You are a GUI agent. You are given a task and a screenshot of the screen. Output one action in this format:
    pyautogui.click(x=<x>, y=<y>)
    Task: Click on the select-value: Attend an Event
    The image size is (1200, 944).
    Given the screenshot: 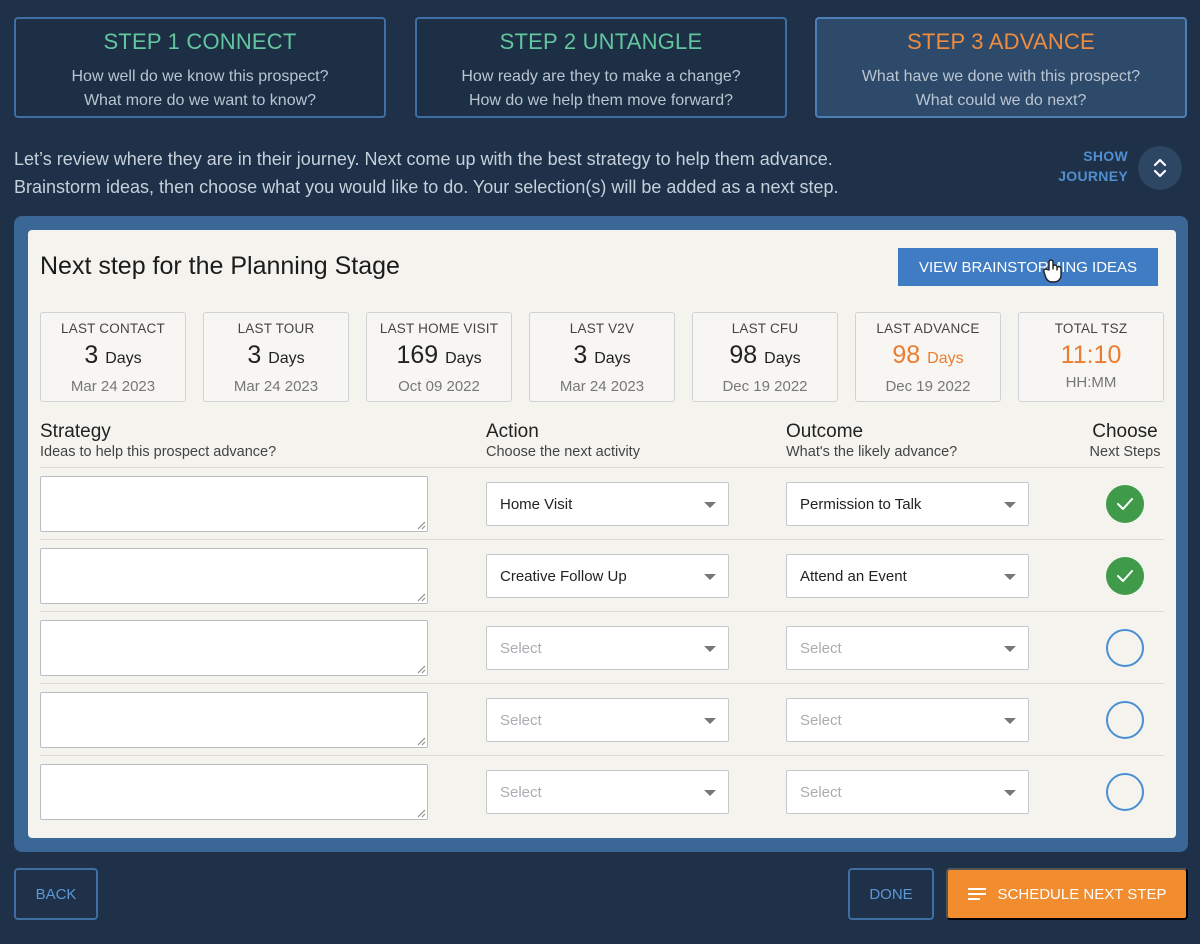 What is the action you would take?
    pyautogui.click(x=853, y=576)
    